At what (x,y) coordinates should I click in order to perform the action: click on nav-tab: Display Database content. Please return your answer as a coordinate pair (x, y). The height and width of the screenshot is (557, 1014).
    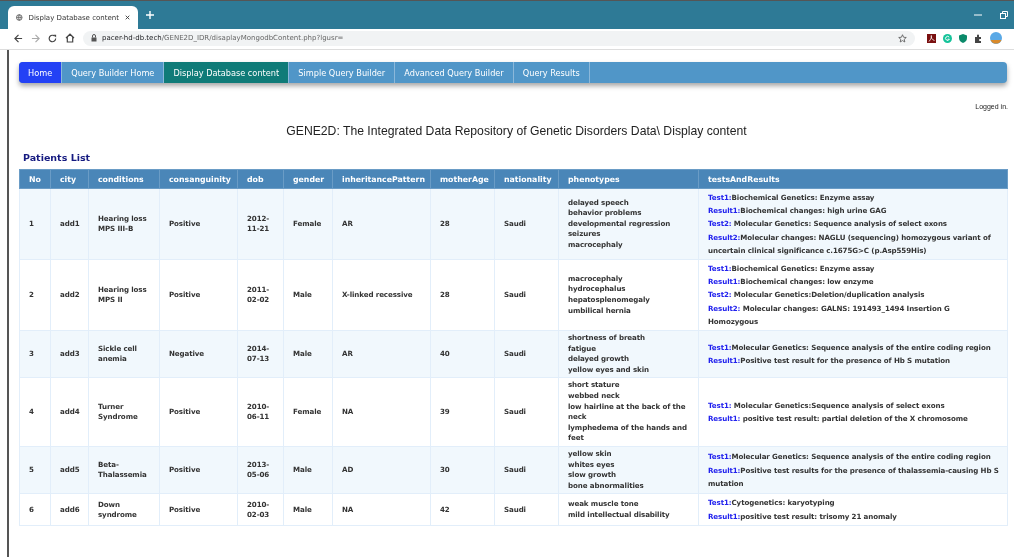
    Looking at the image, I should click on (227, 72).